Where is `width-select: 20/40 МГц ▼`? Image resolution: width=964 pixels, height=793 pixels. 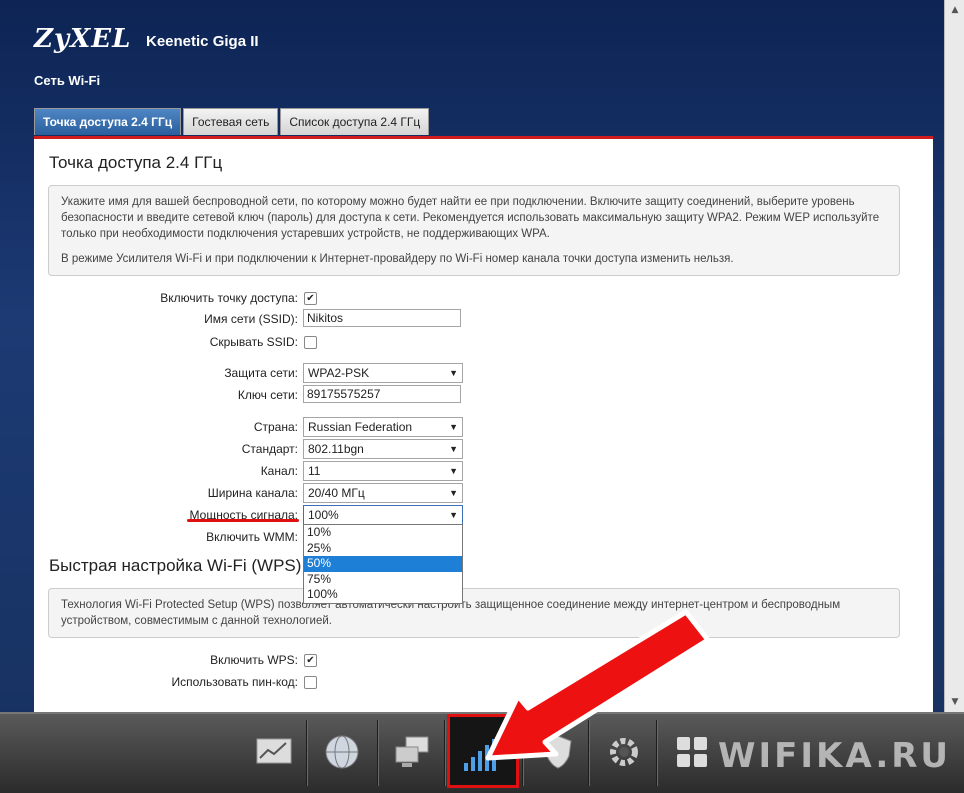
width-select: 20/40 МГц ▼ is located at coordinates (383, 493).